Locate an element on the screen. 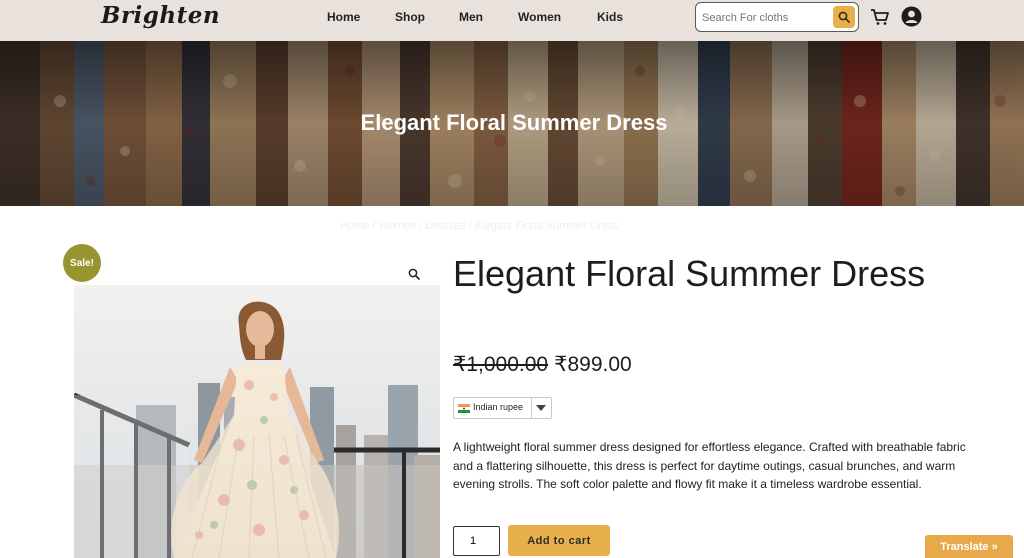 The width and height of the screenshot is (1024, 558). currency-selector: Indian rupee is located at coordinates (502, 408).